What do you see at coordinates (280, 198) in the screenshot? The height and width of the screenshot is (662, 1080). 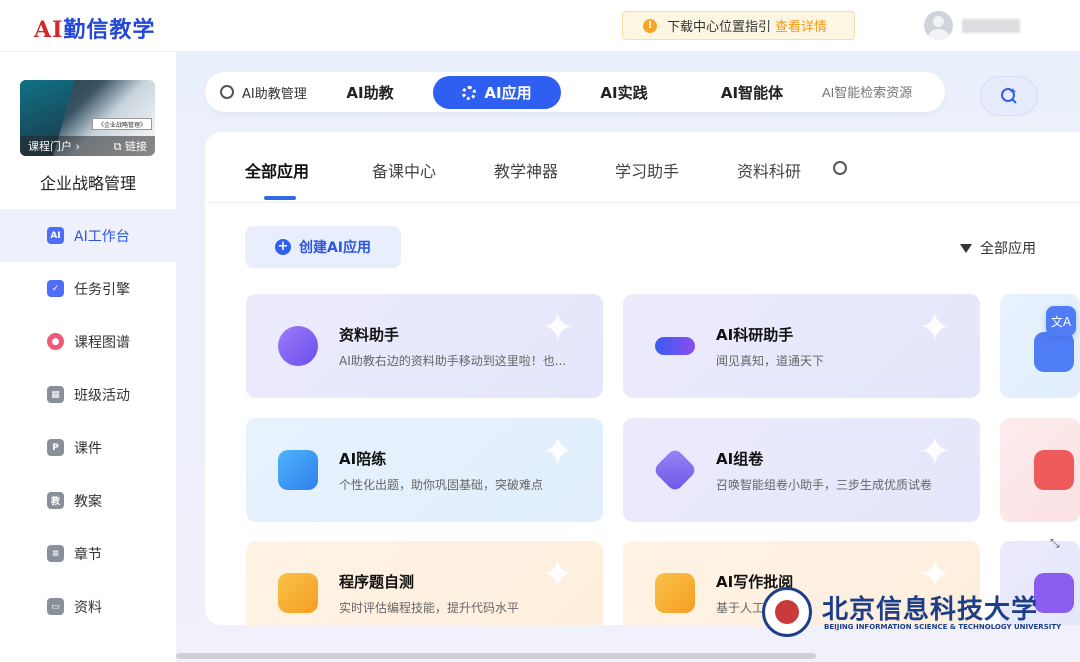 I see `active-tab-underline` at bounding box center [280, 198].